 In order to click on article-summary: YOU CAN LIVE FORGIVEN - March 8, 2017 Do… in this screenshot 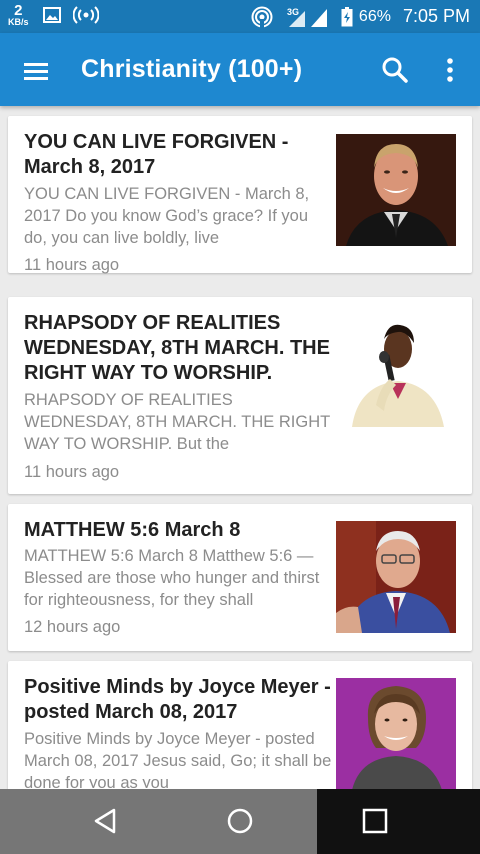, I will do `click(167, 216)`.